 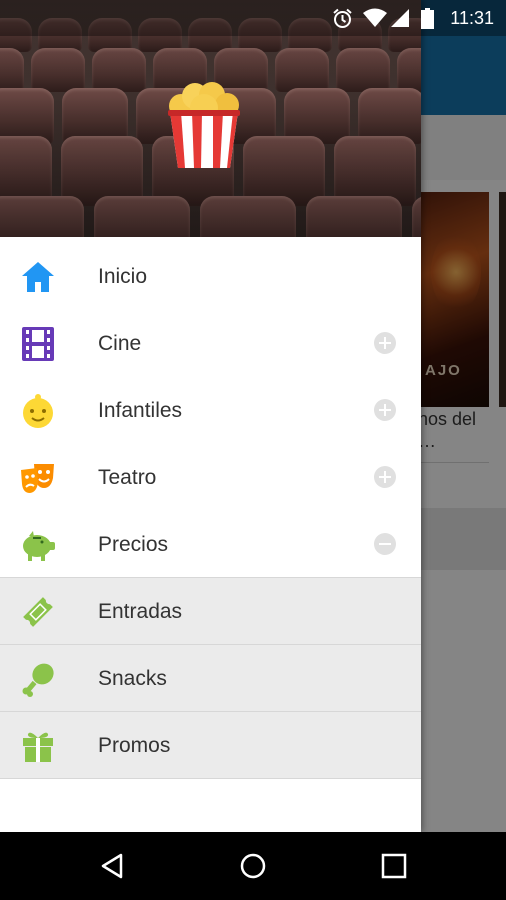 What do you see at coordinates (210, 678) in the screenshot?
I see `menu-item-snacks: Snacks` at bounding box center [210, 678].